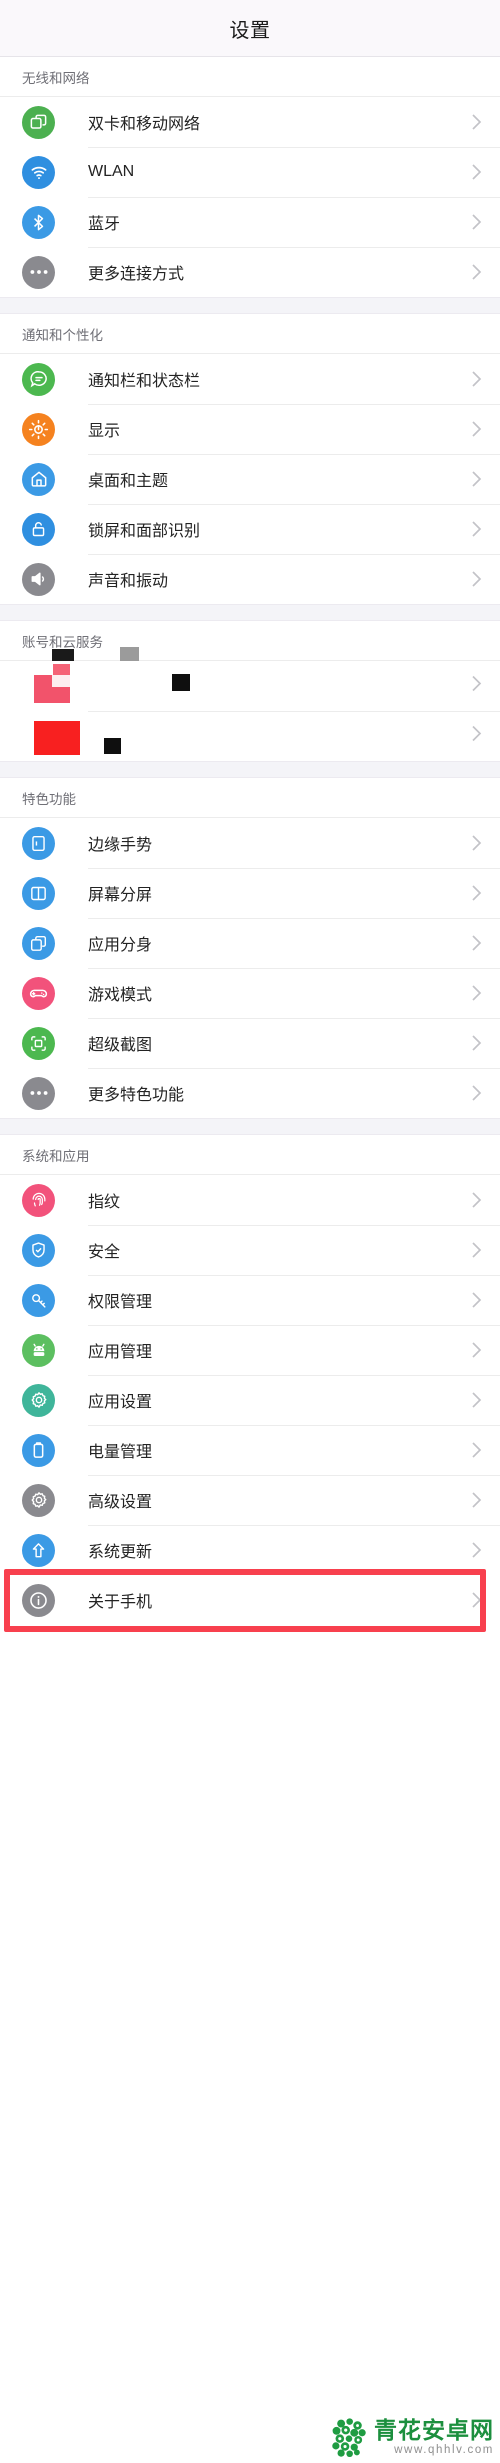  What do you see at coordinates (250, 1400) in the screenshot?
I see `setting-row-app-settings: 应用设置` at bounding box center [250, 1400].